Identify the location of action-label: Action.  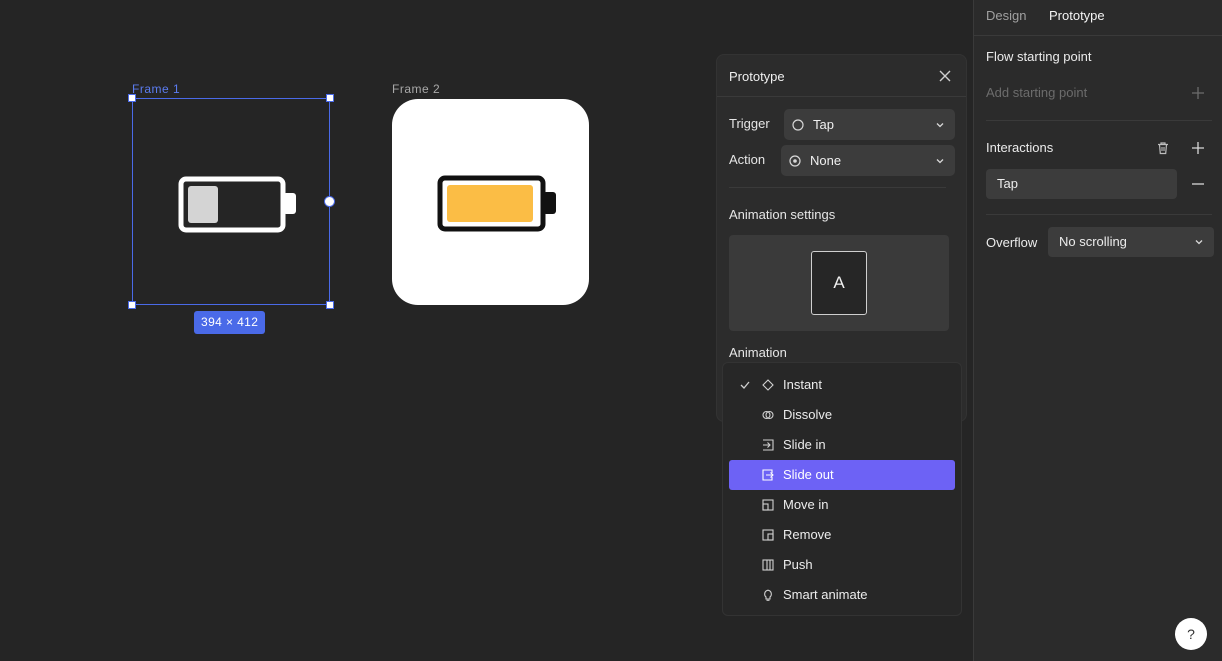
(747, 159).